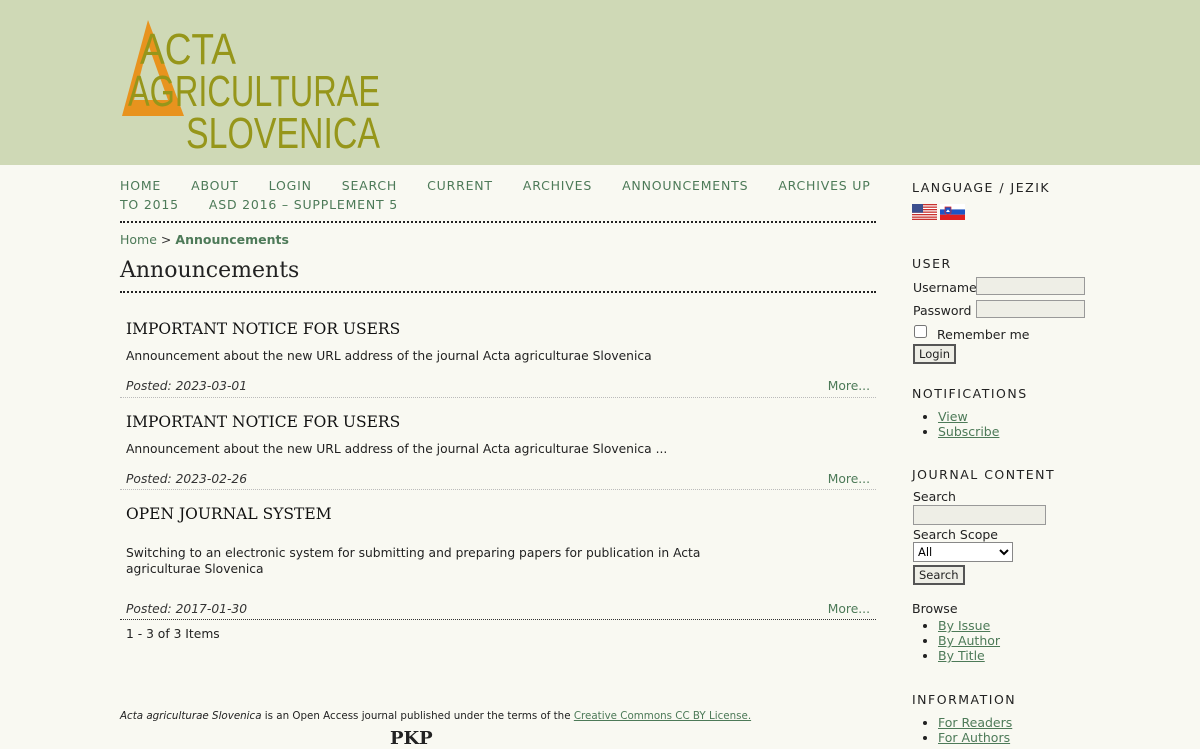 The image size is (1200, 749). Describe the element at coordinates (232, 239) in the screenshot. I see `breadcrumb-current: Announcements` at that location.